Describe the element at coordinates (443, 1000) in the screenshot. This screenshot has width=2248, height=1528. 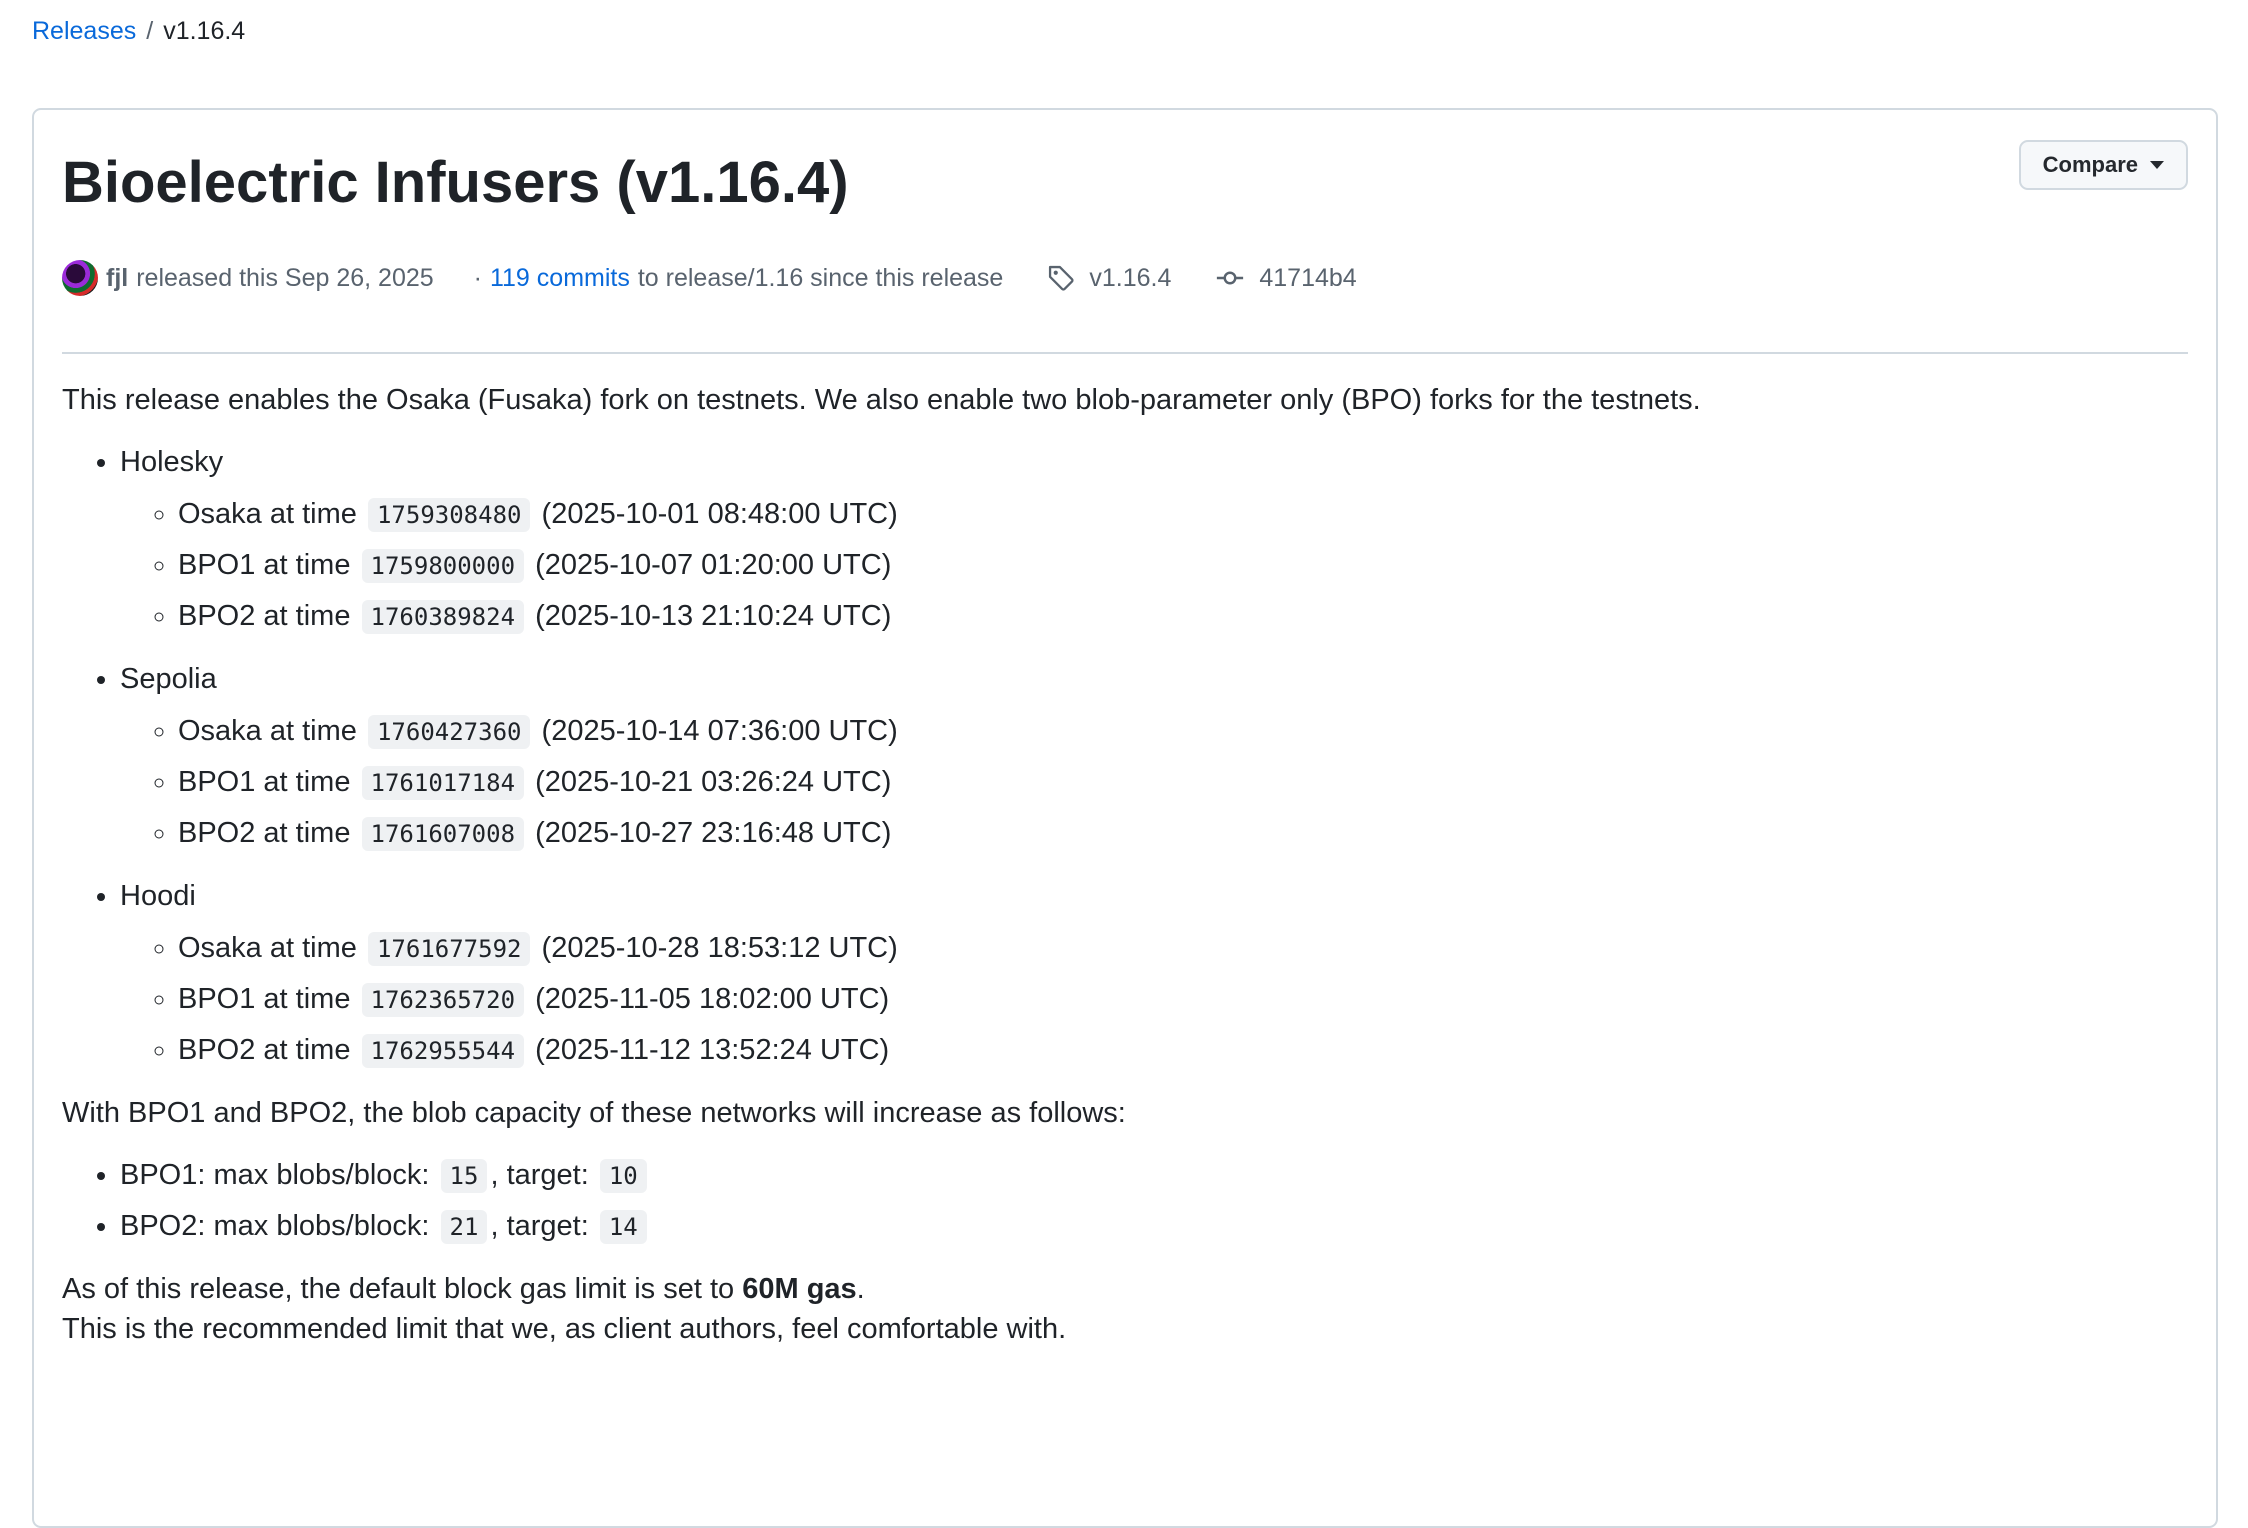
I see `timestamp-code: 1762365720` at that location.